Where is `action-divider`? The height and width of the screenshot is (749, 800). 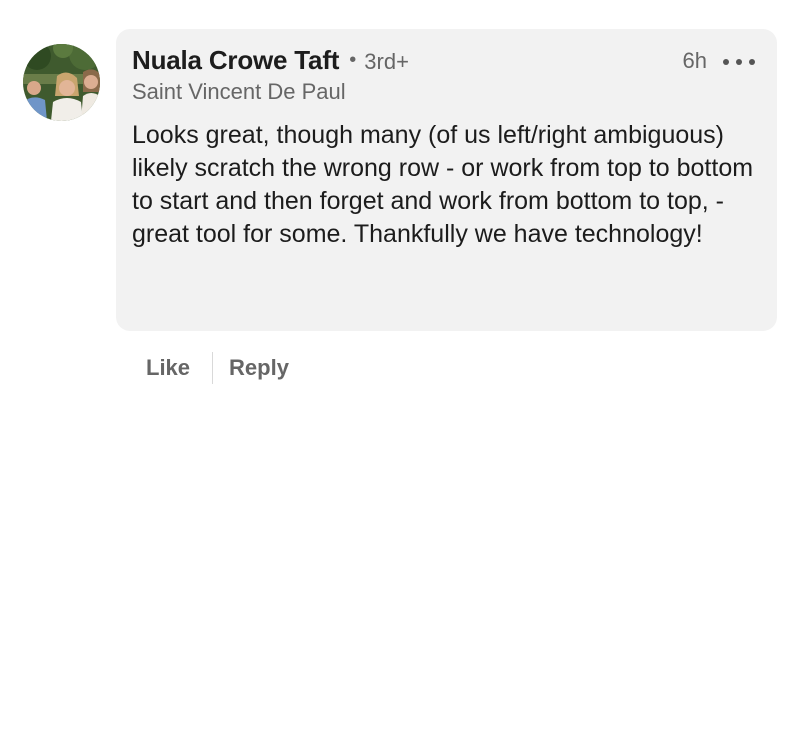
action-divider is located at coordinates (213, 368).